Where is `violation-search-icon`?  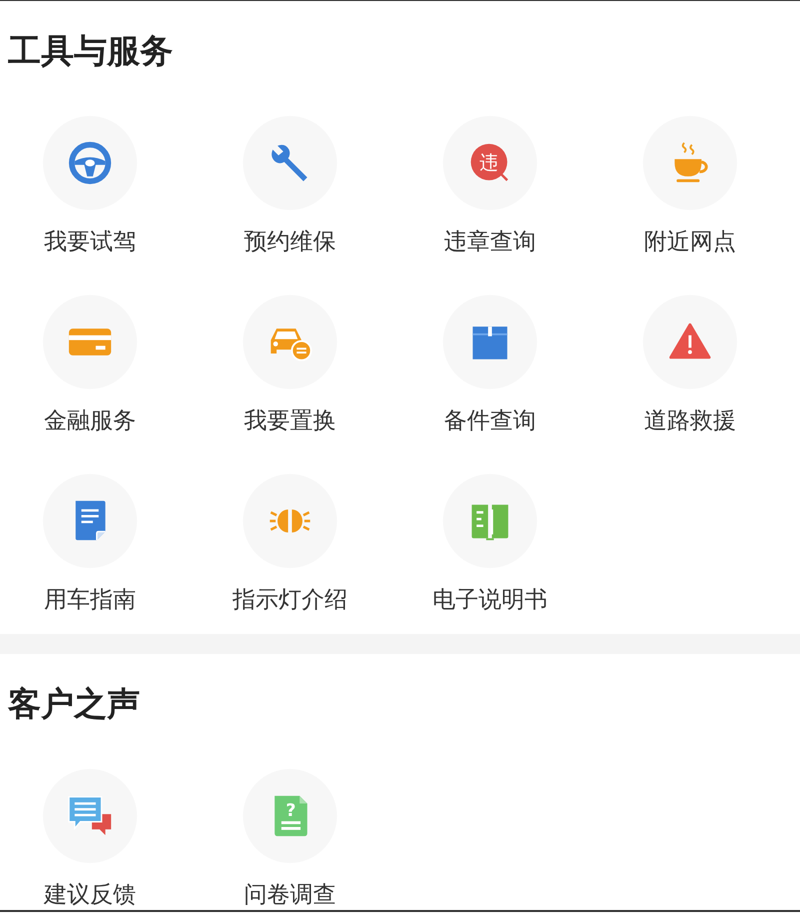
violation-search-icon is located at coordinates (489, 163).